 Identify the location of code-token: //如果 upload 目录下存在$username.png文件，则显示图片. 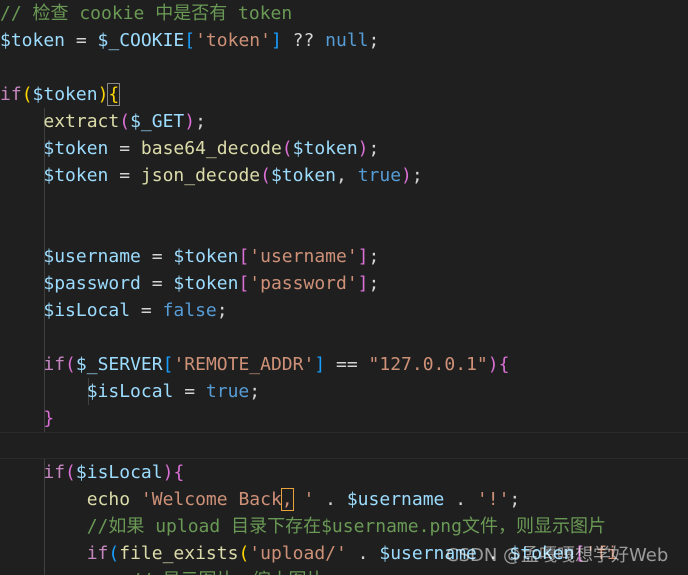
(346, 526).